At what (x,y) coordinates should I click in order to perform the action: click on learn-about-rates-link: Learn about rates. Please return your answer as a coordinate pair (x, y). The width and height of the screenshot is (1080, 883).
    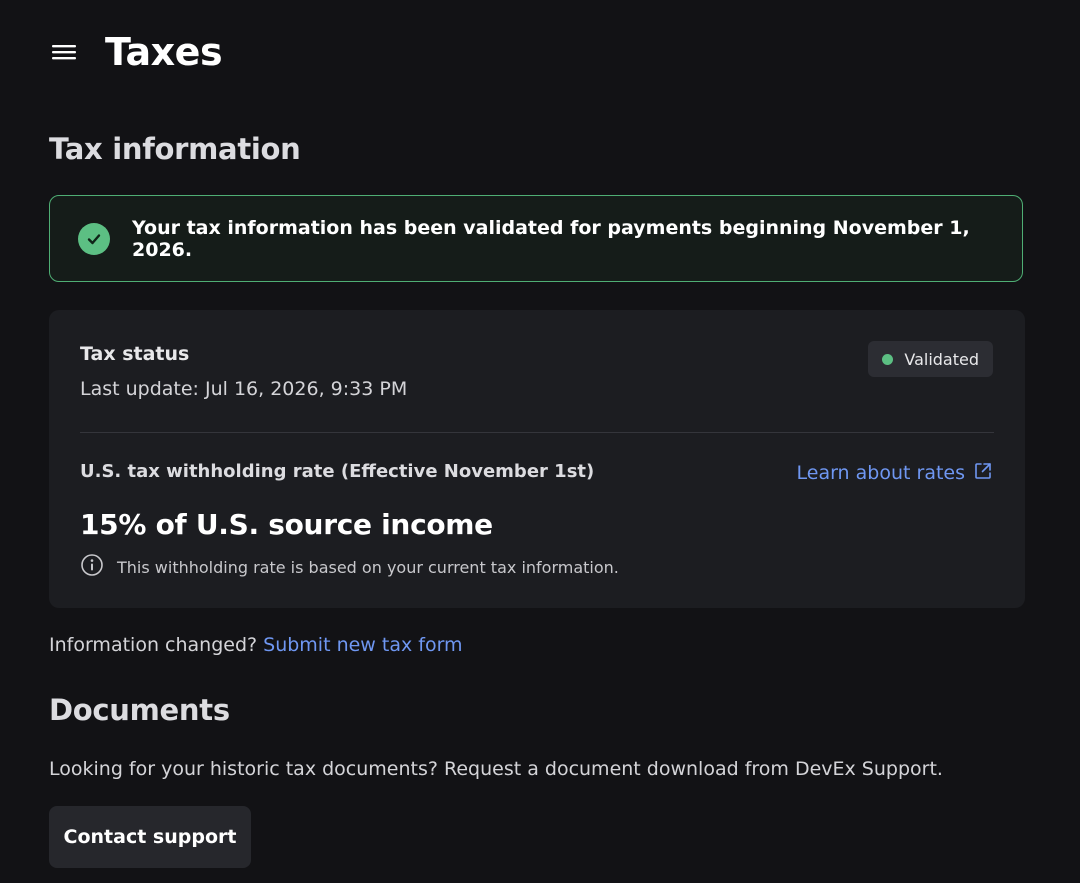
    Looking at the image, I should click on (895, 473).